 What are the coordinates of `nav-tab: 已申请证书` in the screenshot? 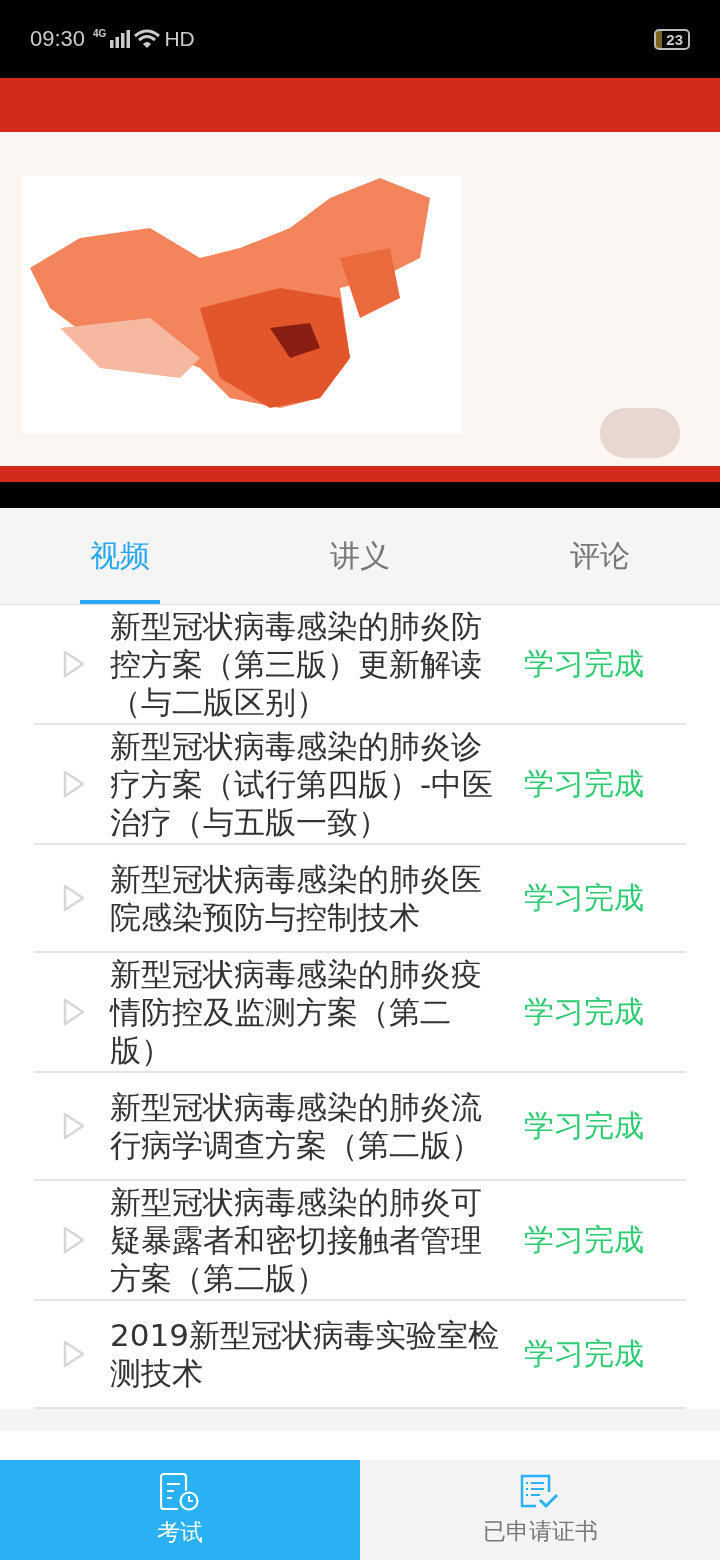 It's located at (540, 1510).